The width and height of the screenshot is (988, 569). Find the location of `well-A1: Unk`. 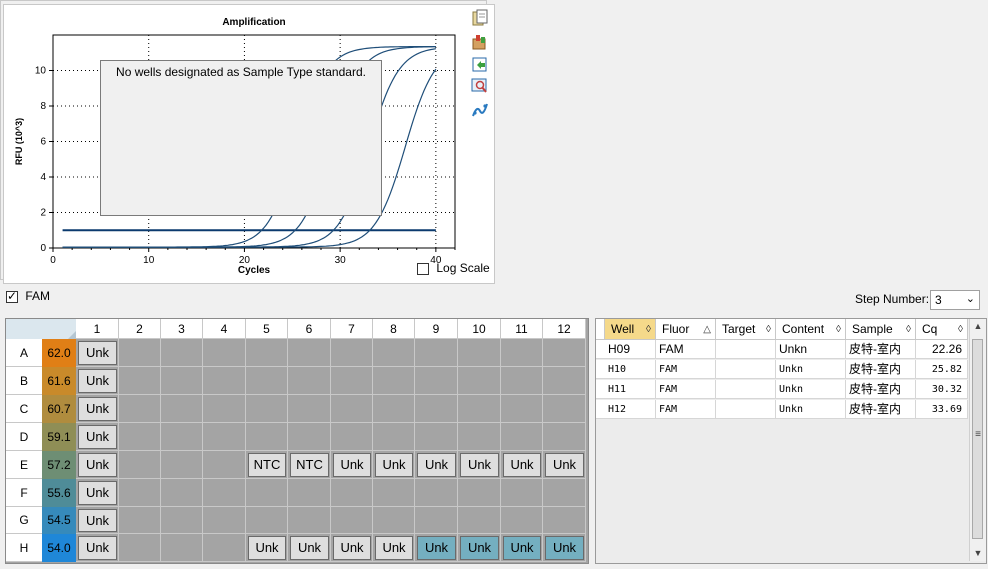

well-A1: Unk is located at coordinates (97, 353).